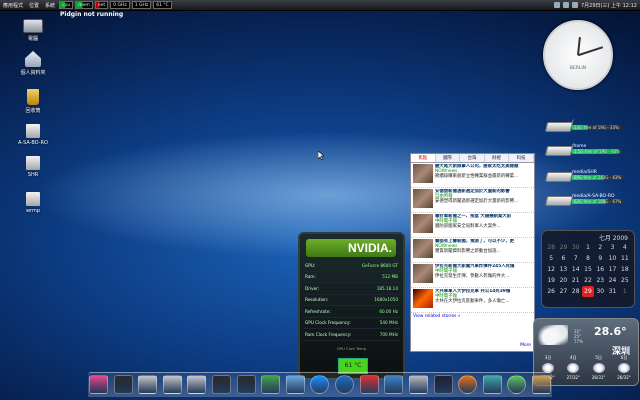 Image resolution: width=640 pixels, height=400 pixels. What do you see at coordinates (468, 384) in the screenshot?
I see `firefox-icon` at bounding box center [468, 384].